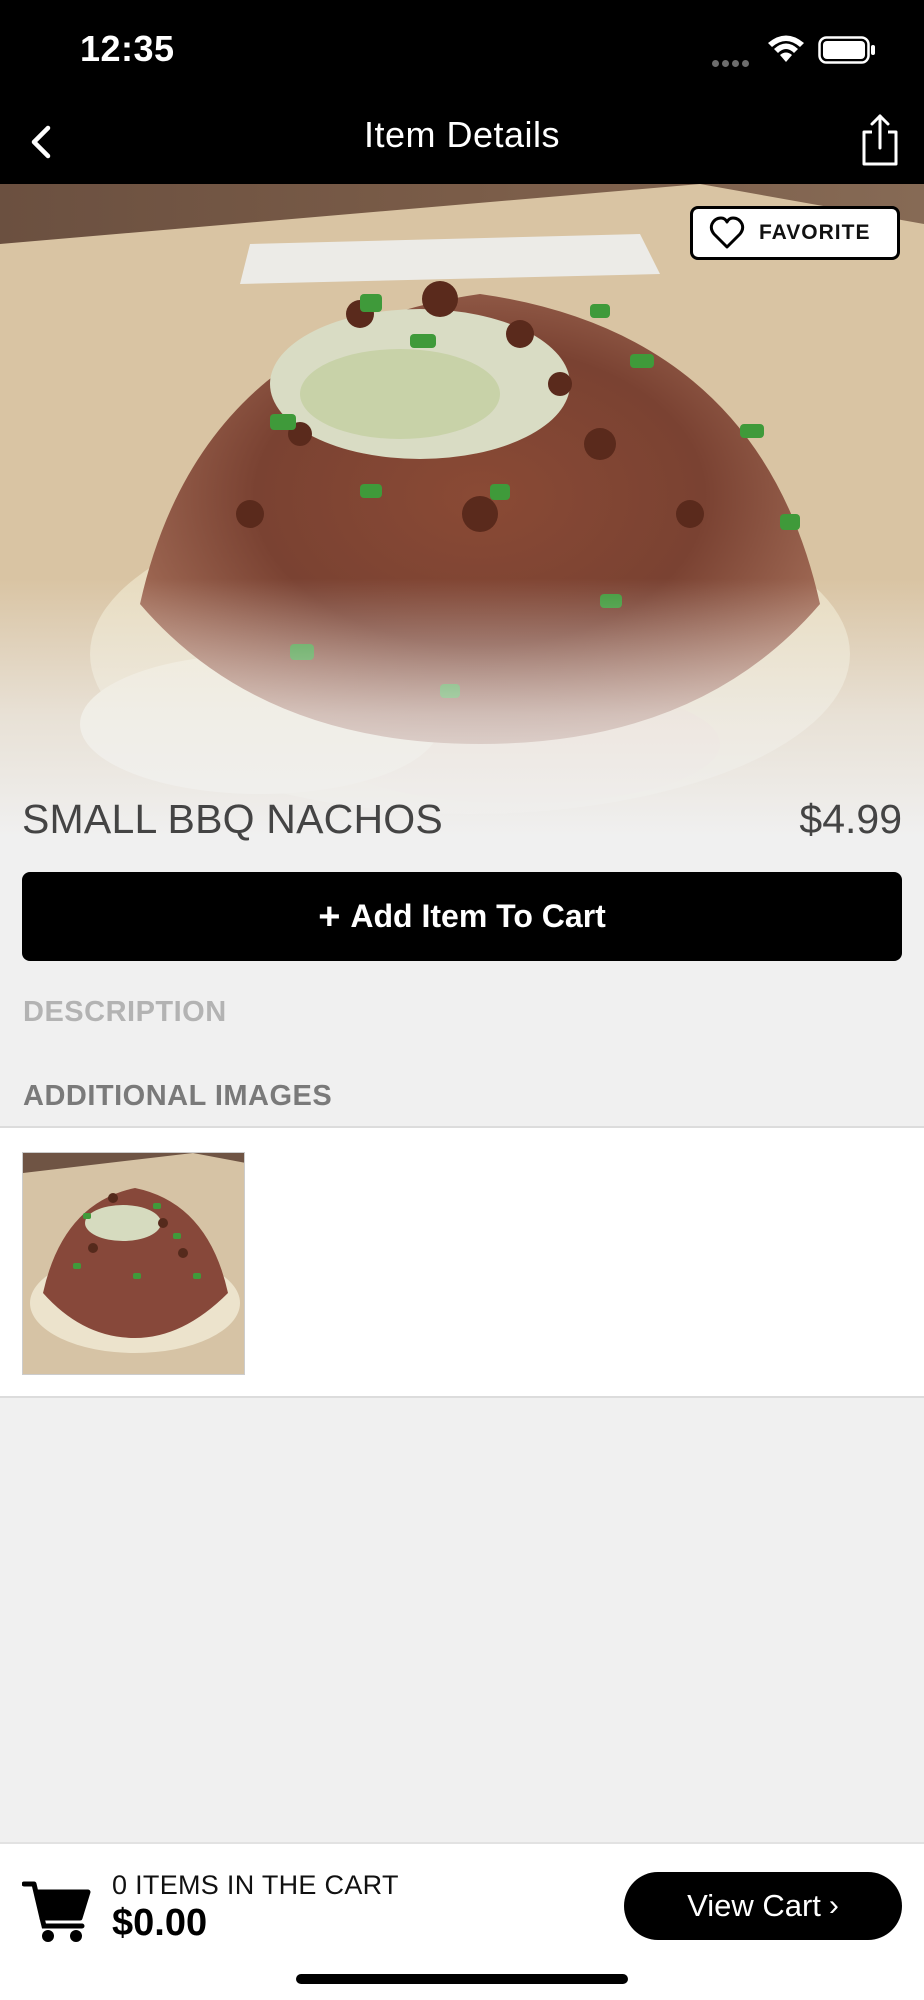  What do you see at coordinates (462, 1262) in the screenshot?
I see `additional-images-panel` at bounding box center [462, 1262].